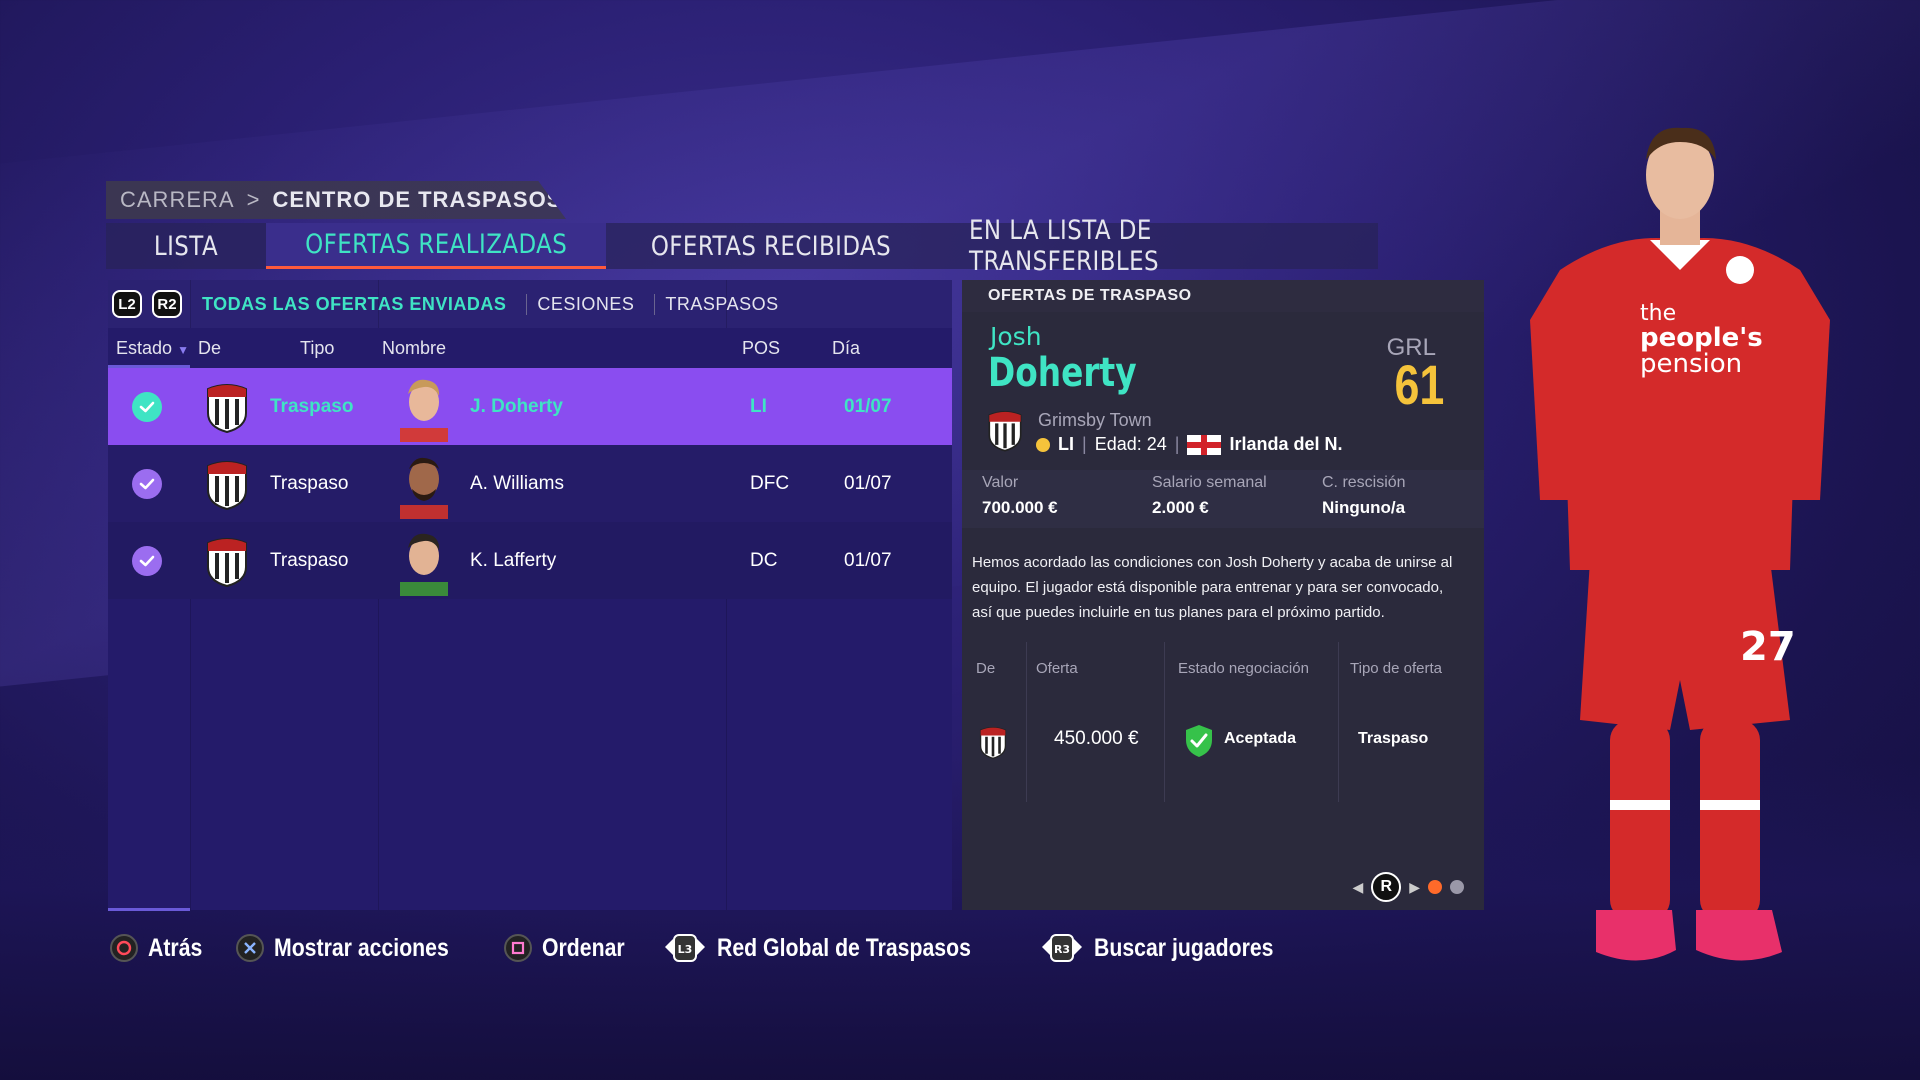 The height and width of the screenshot is (1080, 1920). I want to click on r-stick-icon: R, so click(1386, 887).